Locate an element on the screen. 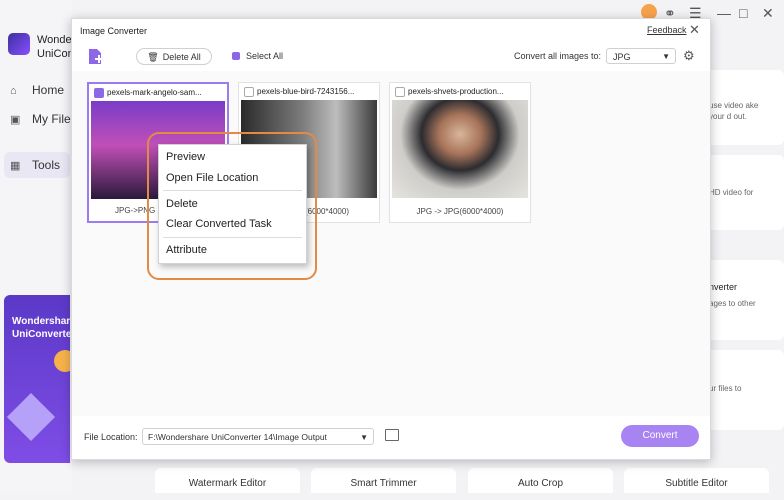 The width and height of the screenshot is (784, 500). brand-line1: Wonder is located at coordinates (56, 40).